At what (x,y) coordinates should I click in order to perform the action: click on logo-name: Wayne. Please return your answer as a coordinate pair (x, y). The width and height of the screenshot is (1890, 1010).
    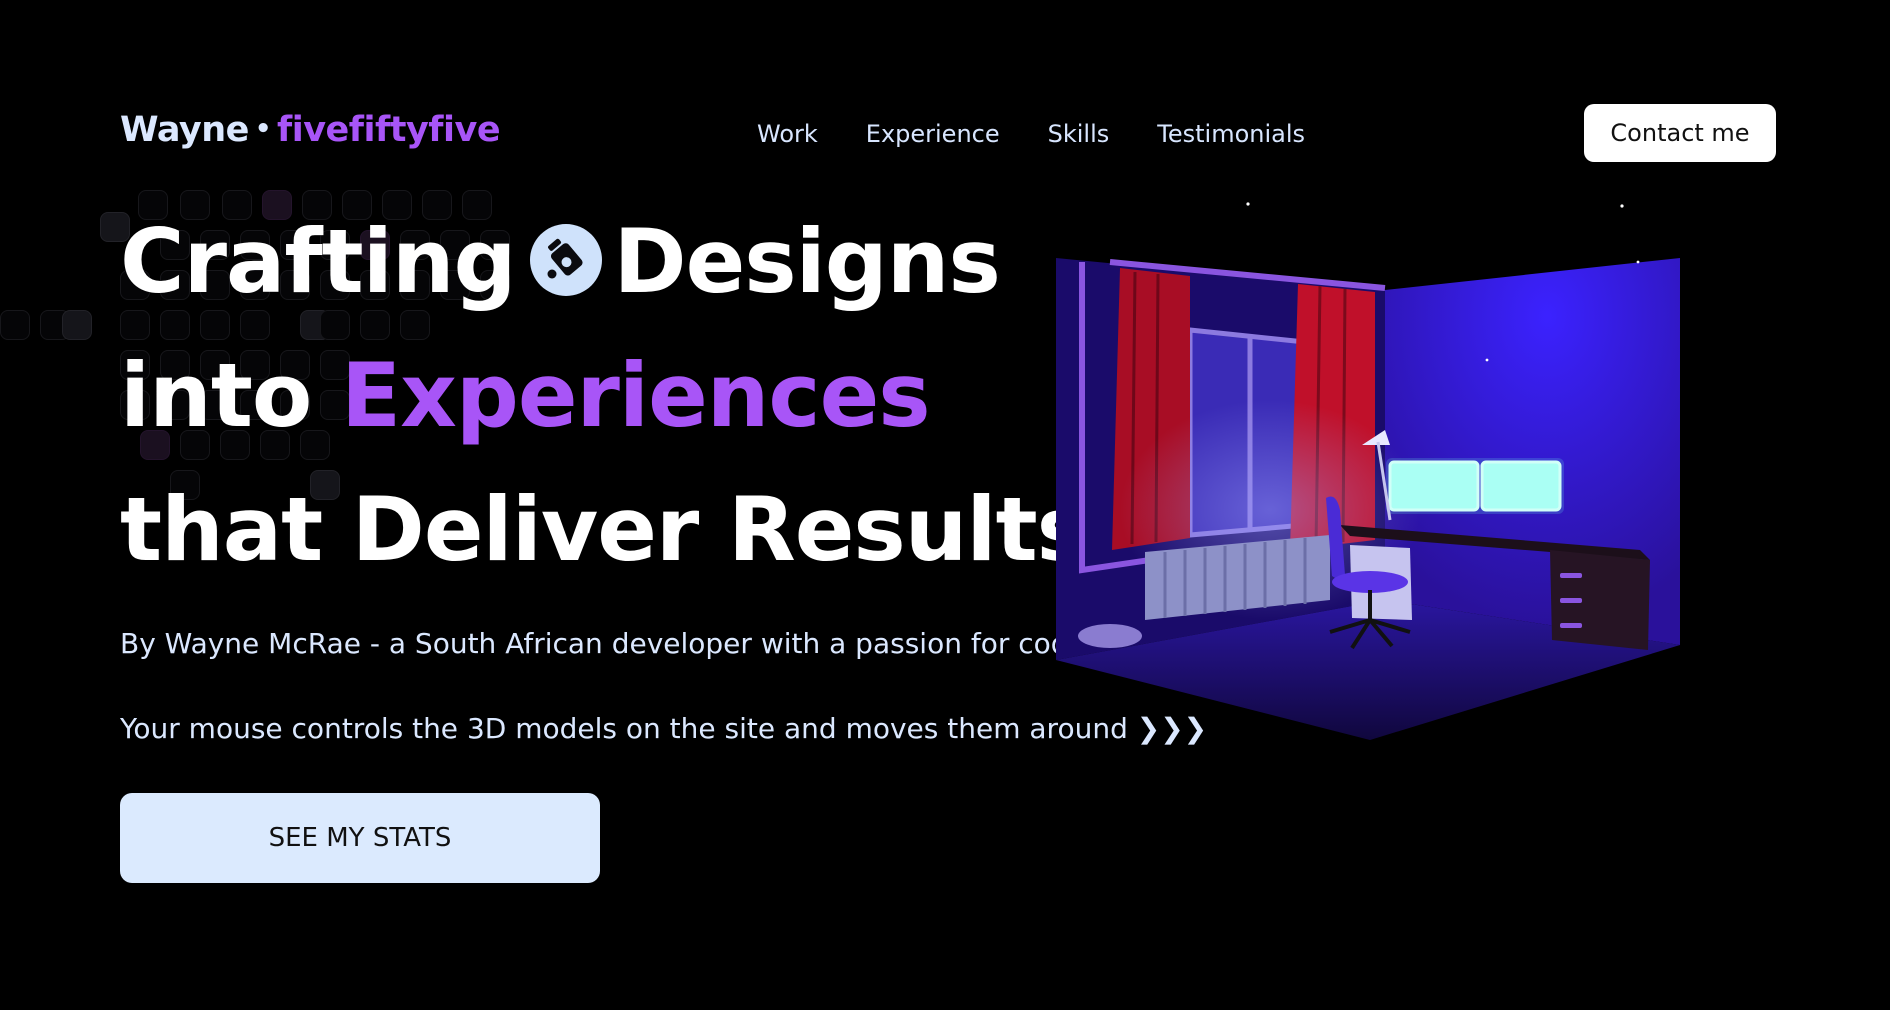
    Looking at the image, I should click on (184, 130).